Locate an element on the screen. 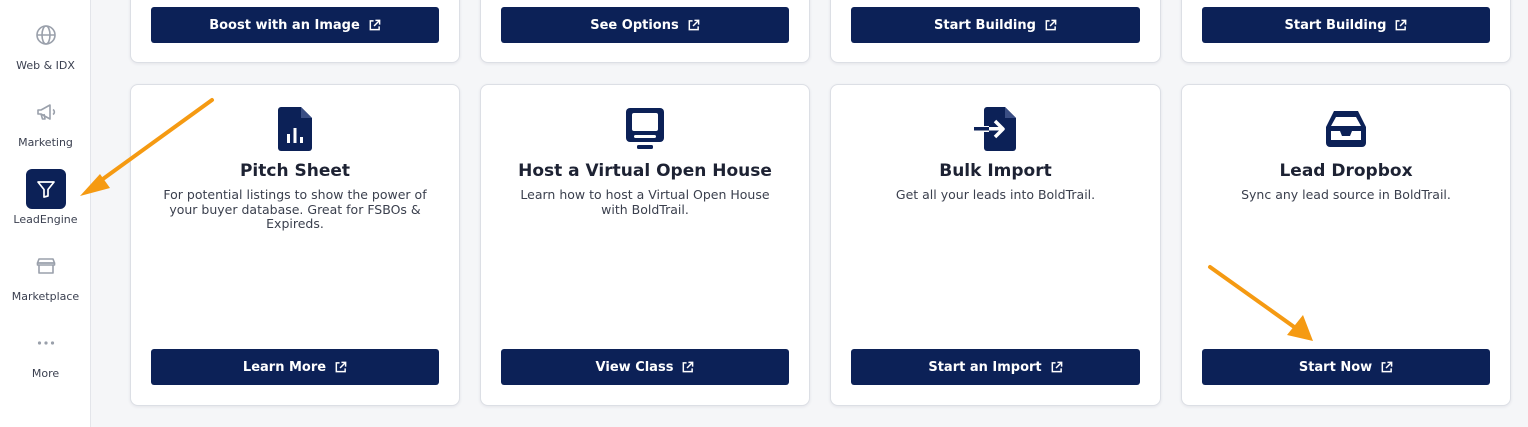  start-an-import-button: Start an Import is located at coordinates (995, 367).